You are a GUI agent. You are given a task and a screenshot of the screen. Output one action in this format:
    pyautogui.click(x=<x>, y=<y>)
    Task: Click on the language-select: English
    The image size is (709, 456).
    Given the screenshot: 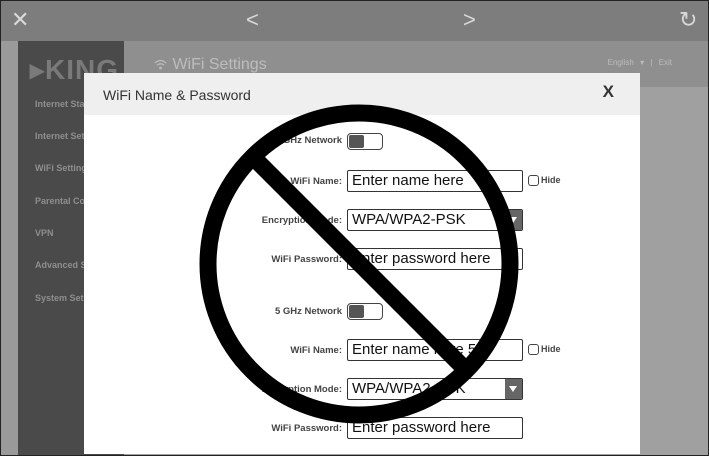 What is the action you would take?
    pyautogui.click(x=621, y=62)
    